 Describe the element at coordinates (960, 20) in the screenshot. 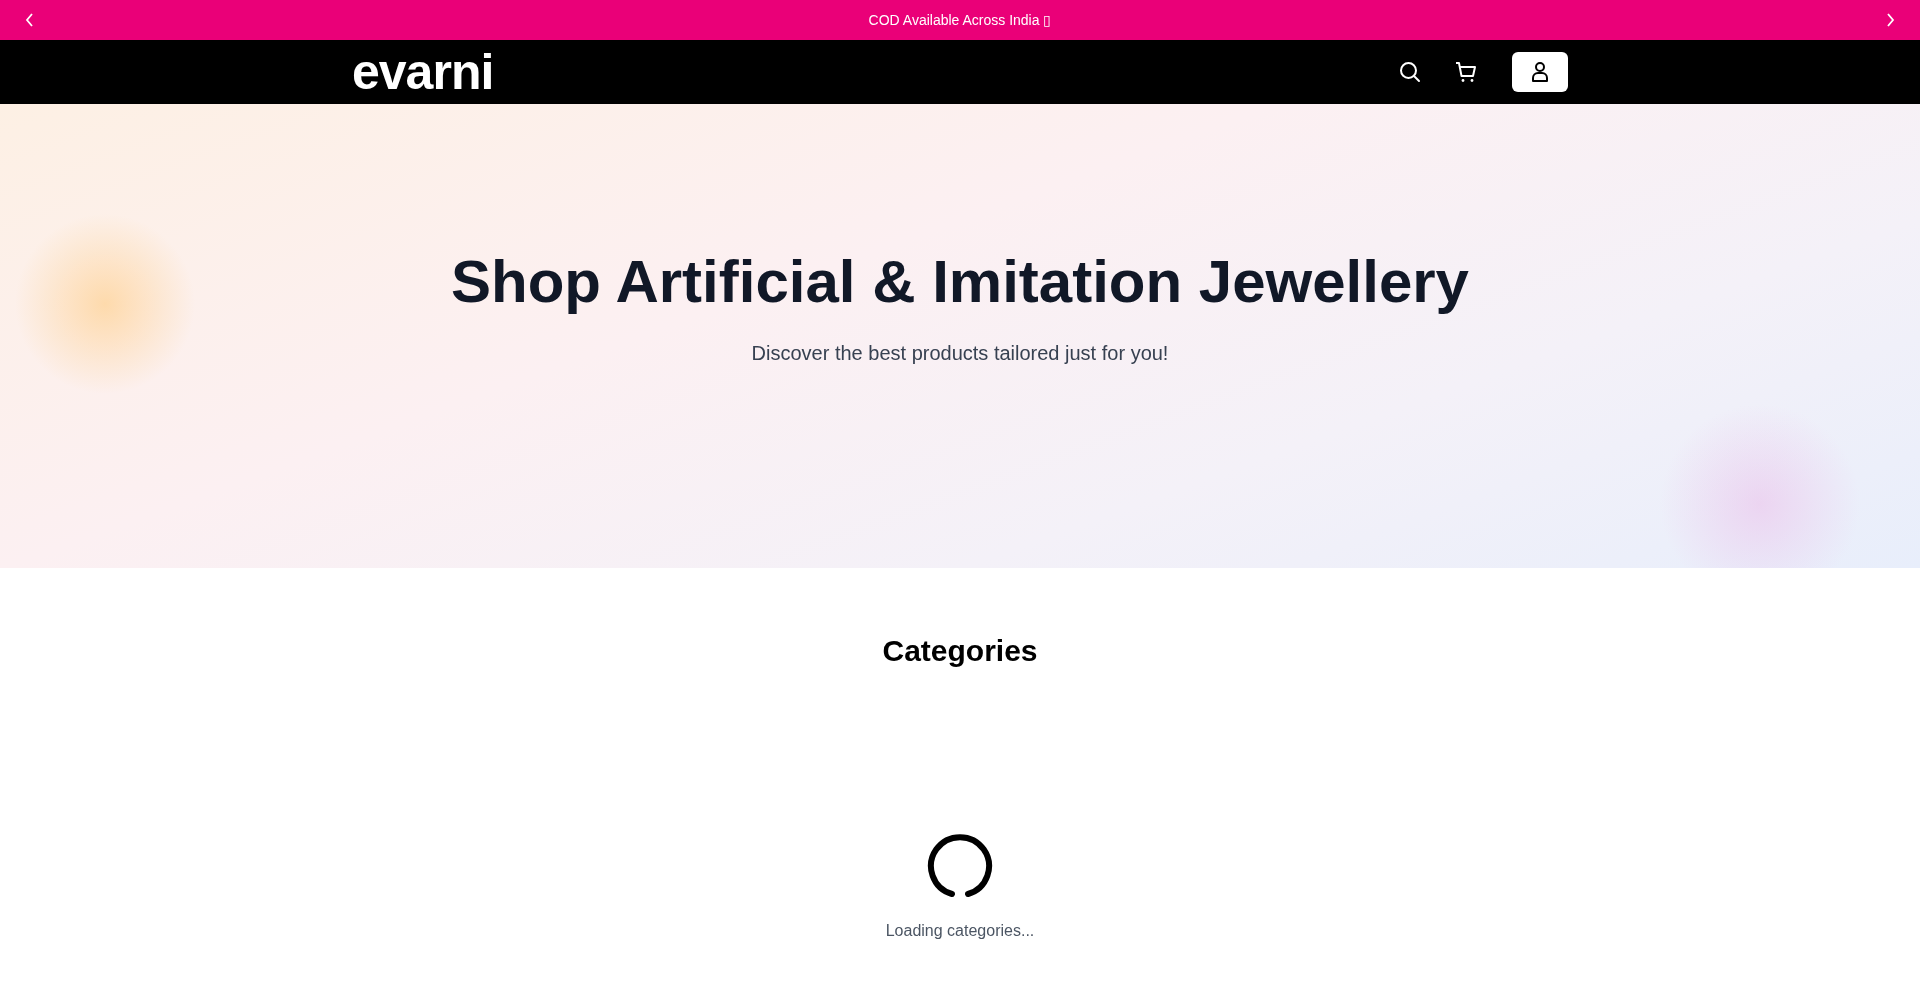

I see `announcement-text: COD Available Across India ▯` at that location.